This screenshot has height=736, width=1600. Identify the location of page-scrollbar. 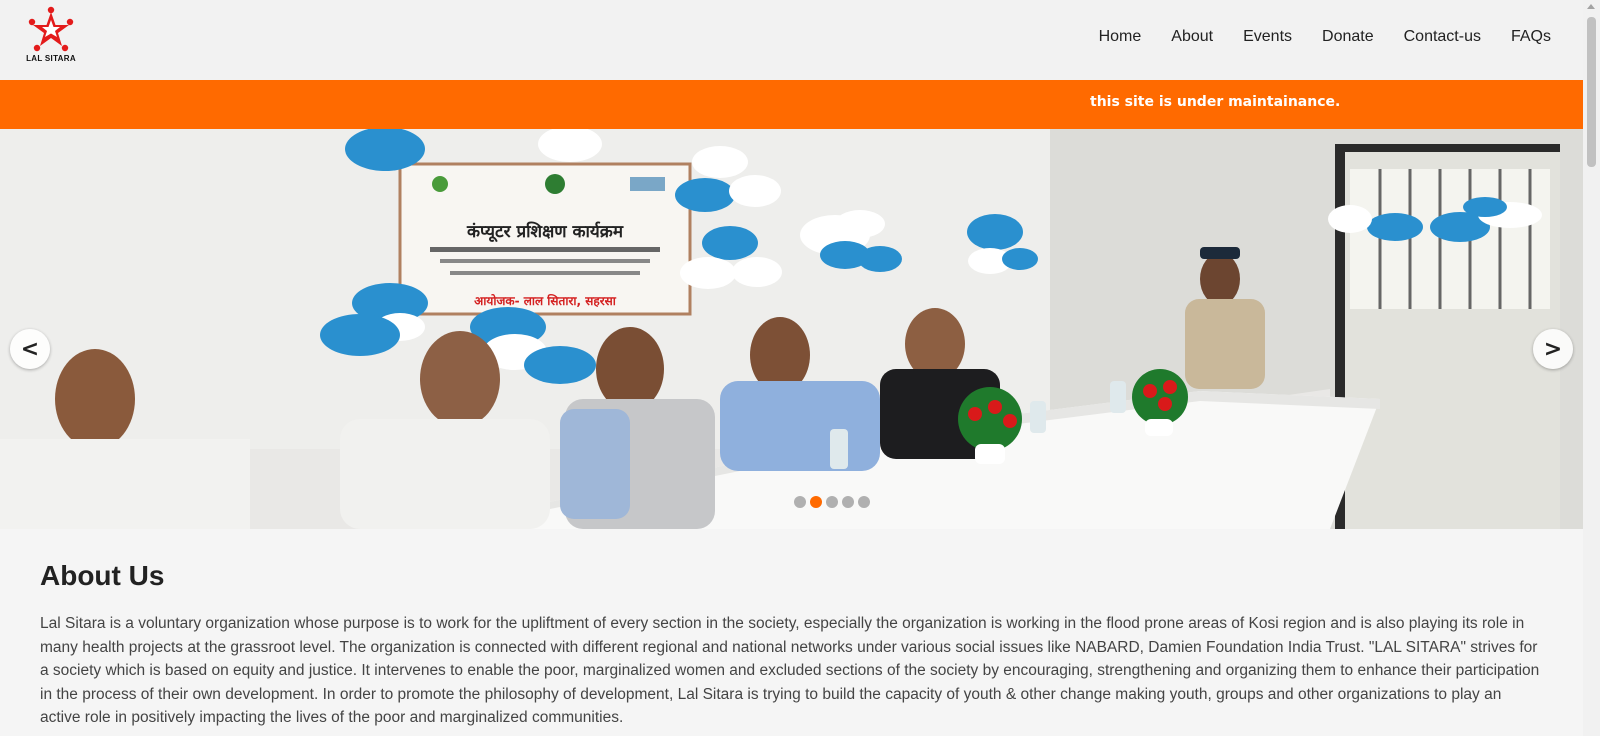
(1591, 368).